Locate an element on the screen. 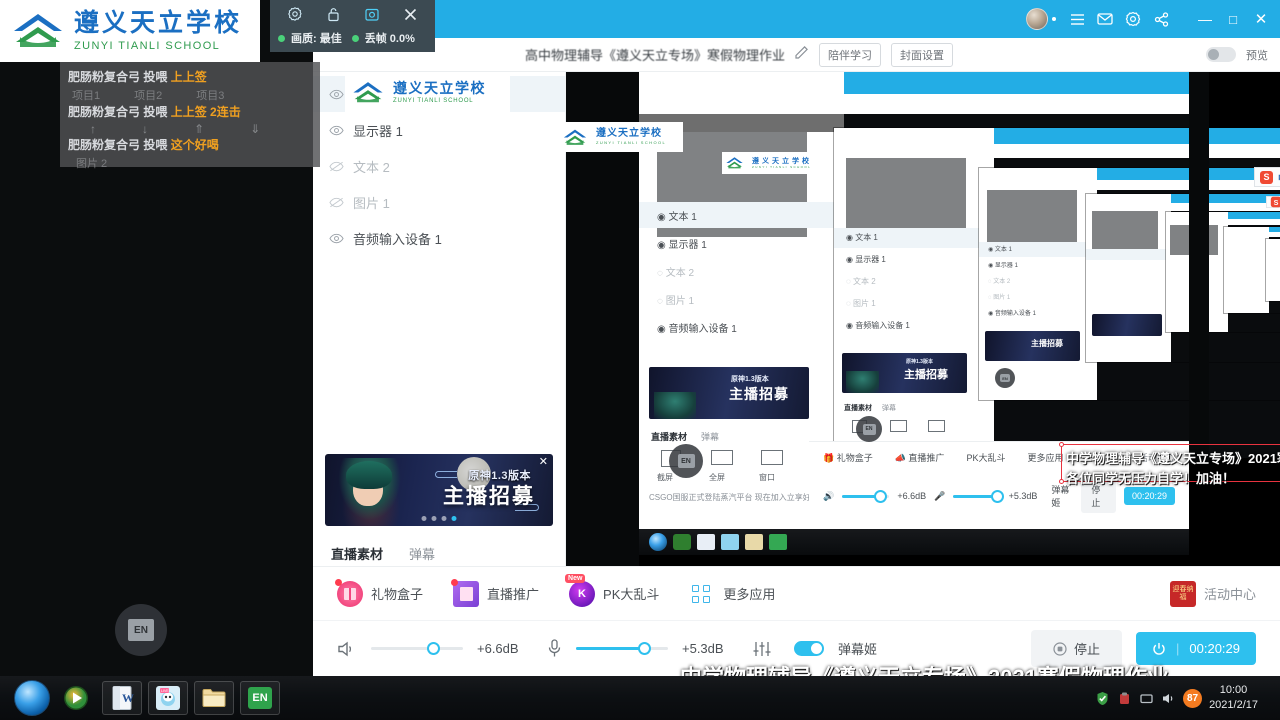  danmaku-row: 肥肠粉复合弓 投喂 上上签 2连击 is located at coordinates (190, 111).